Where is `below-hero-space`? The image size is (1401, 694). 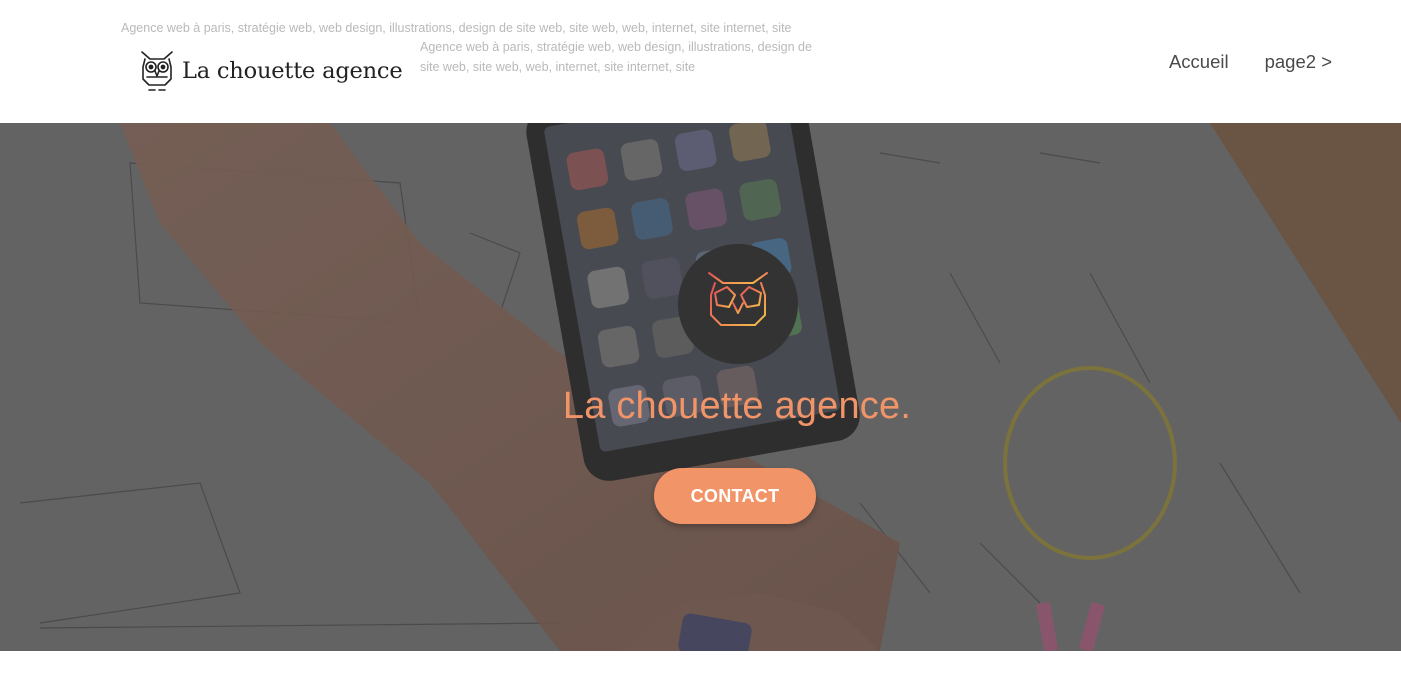 below-hero-space is located at coordinates (700, 672).